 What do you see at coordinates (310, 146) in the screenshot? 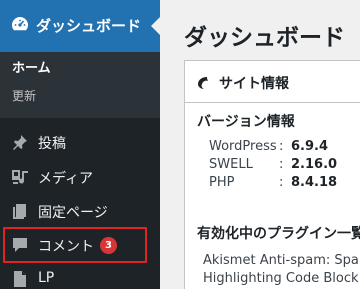
I see `version-value: 6.9.4` at bounding box center [310, 146].